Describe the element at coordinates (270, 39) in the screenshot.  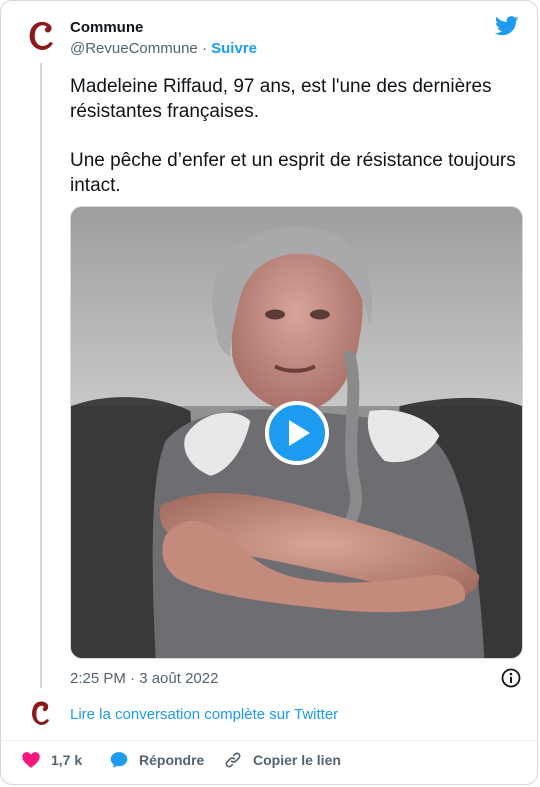
I see `tweet-header: Commune @RevueCommune · Suivre` at that location.